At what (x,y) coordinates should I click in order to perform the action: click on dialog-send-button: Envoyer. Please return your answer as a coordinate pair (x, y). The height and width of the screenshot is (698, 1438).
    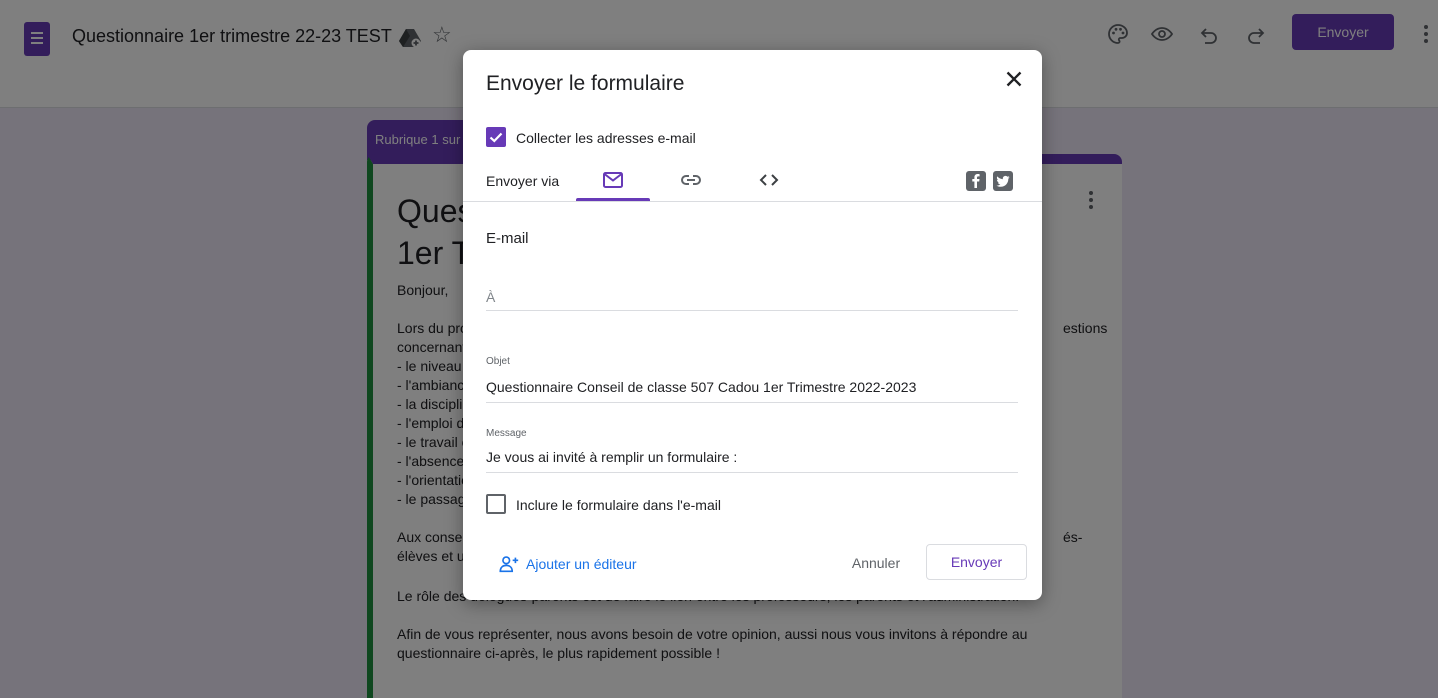
    Looking at the image, I should click on (976, 562).